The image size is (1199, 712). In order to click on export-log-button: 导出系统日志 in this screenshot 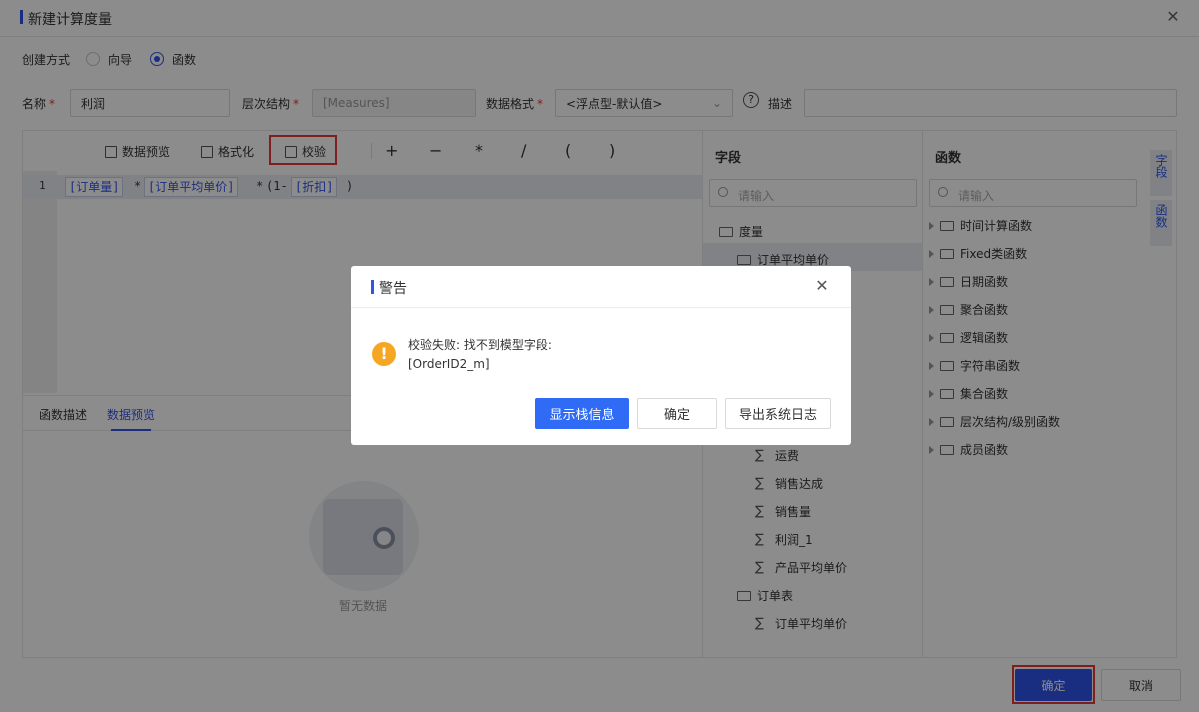, I will do `click(778, 413)`.